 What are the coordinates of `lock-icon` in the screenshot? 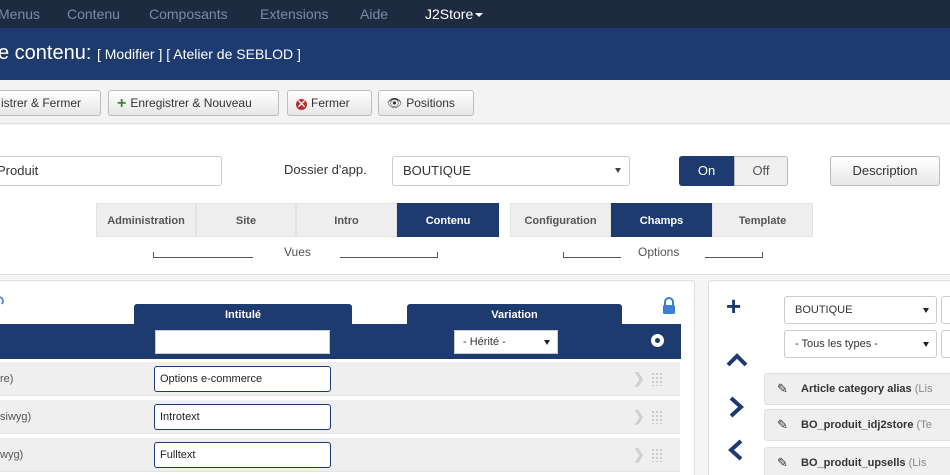 It's located at (669, 306).